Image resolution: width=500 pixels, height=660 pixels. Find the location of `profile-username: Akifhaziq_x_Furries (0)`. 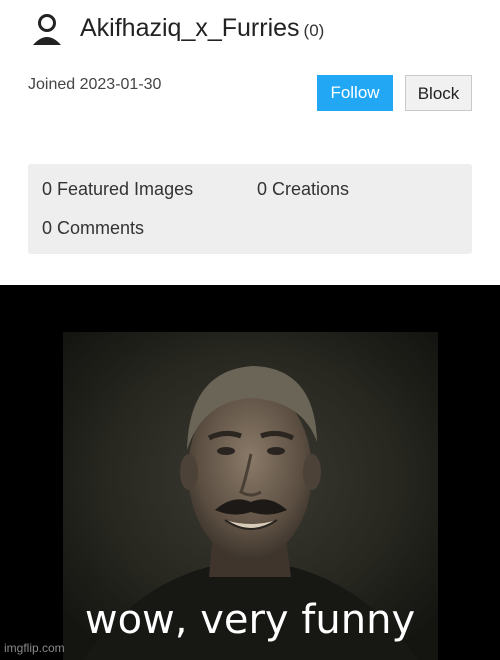

profile-username: Akifhaziq_x_Furries (0) is located at coordinates (202, 28).